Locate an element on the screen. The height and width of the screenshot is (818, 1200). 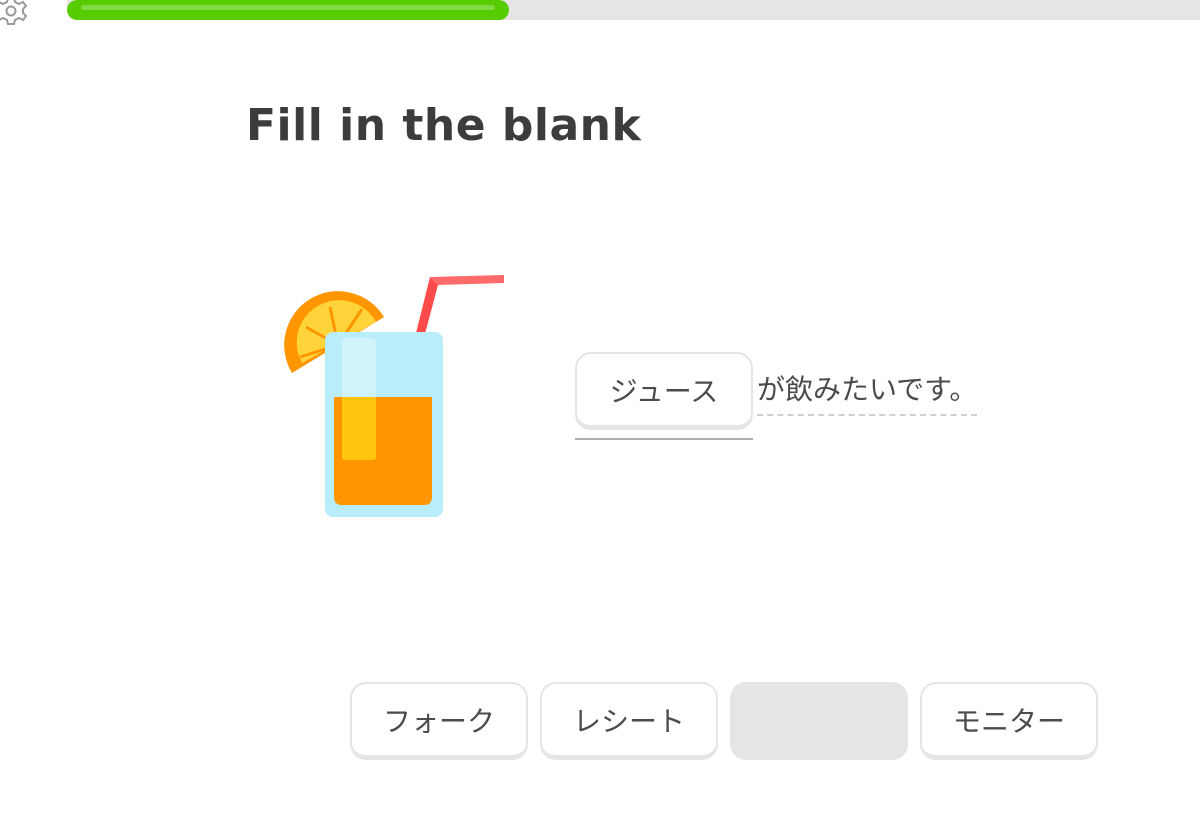
word-bank-chip: フォーク is located at coordinates (439, 721).